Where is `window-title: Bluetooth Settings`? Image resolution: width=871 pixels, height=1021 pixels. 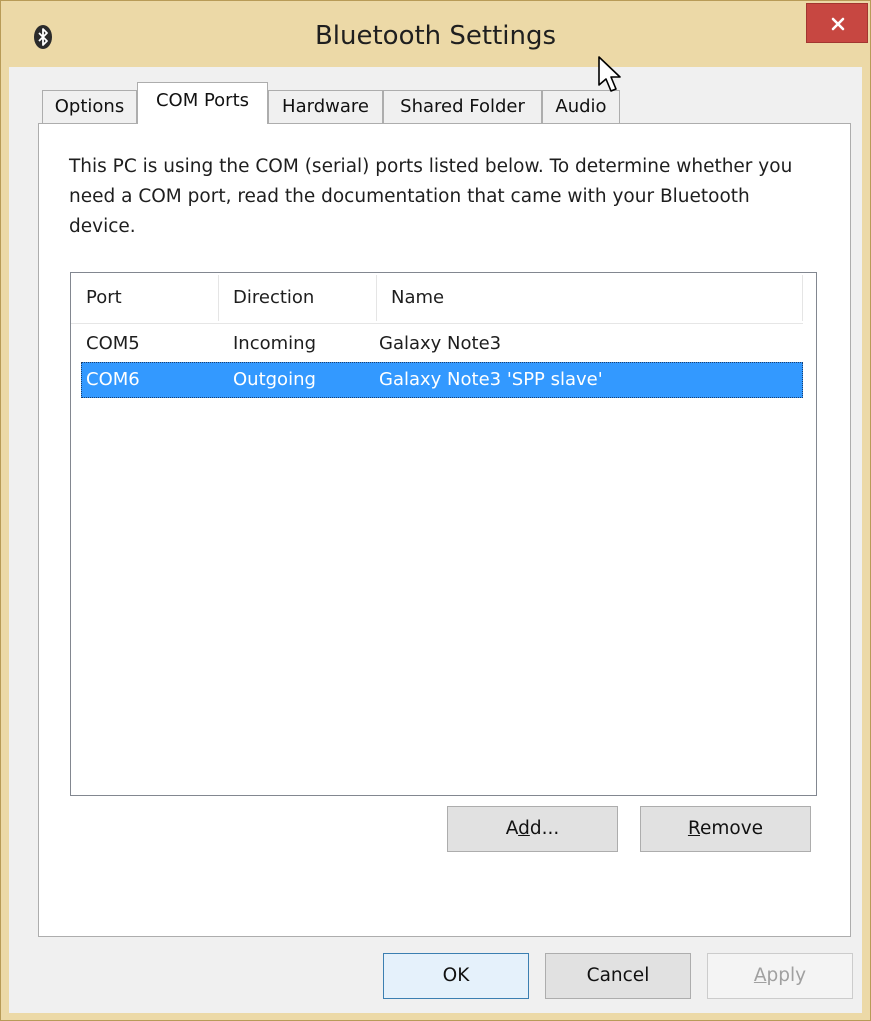 window-title: Bluetooth Settings is located at coordinates (435, 36).